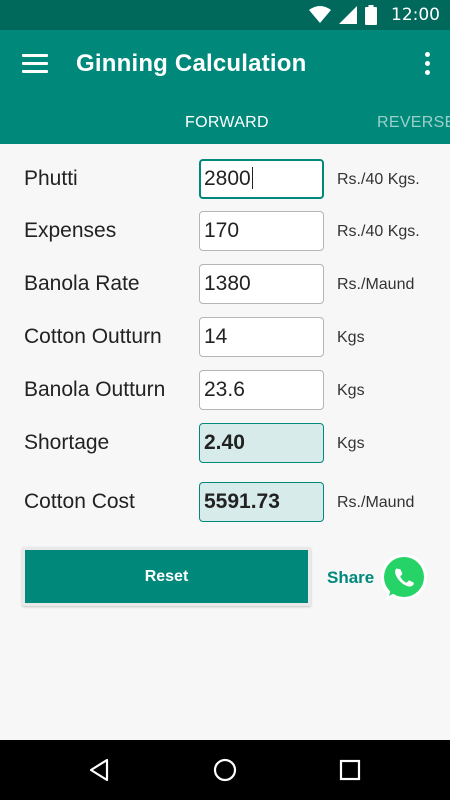 The height and width of the screenshot is (800, 450). What do you see at coordinates (100, 770) in the screenshot?
I see `back-icon` at bounding box center [100, 770].